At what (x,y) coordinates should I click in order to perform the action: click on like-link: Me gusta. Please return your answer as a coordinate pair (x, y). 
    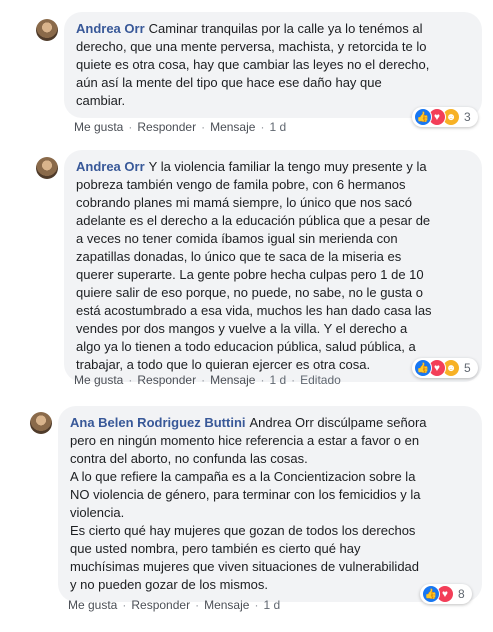
    Looking at the image, I should click on (92, 605).